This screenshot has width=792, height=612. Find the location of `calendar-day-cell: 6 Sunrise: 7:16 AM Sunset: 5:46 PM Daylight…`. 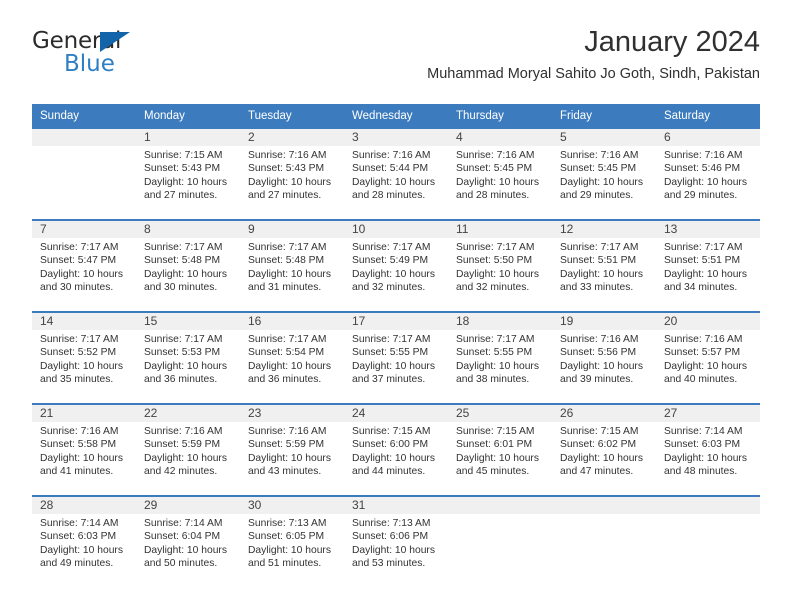

calendar-day-cell: 6 Sunrise: 7:16 AM Sunset: 5:46 PM Daylight… is located at coordinates (708, 174).